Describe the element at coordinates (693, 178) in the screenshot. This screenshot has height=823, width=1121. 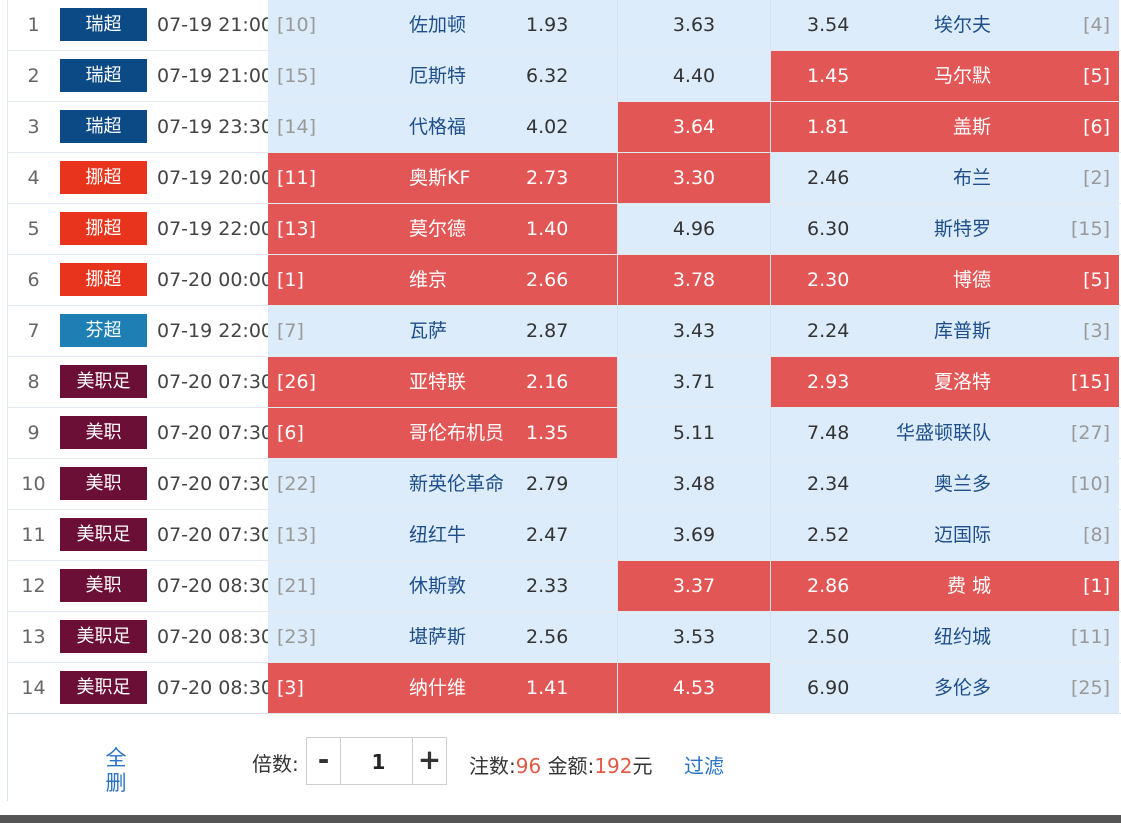
I see `draw-option: 3.30` at that location.